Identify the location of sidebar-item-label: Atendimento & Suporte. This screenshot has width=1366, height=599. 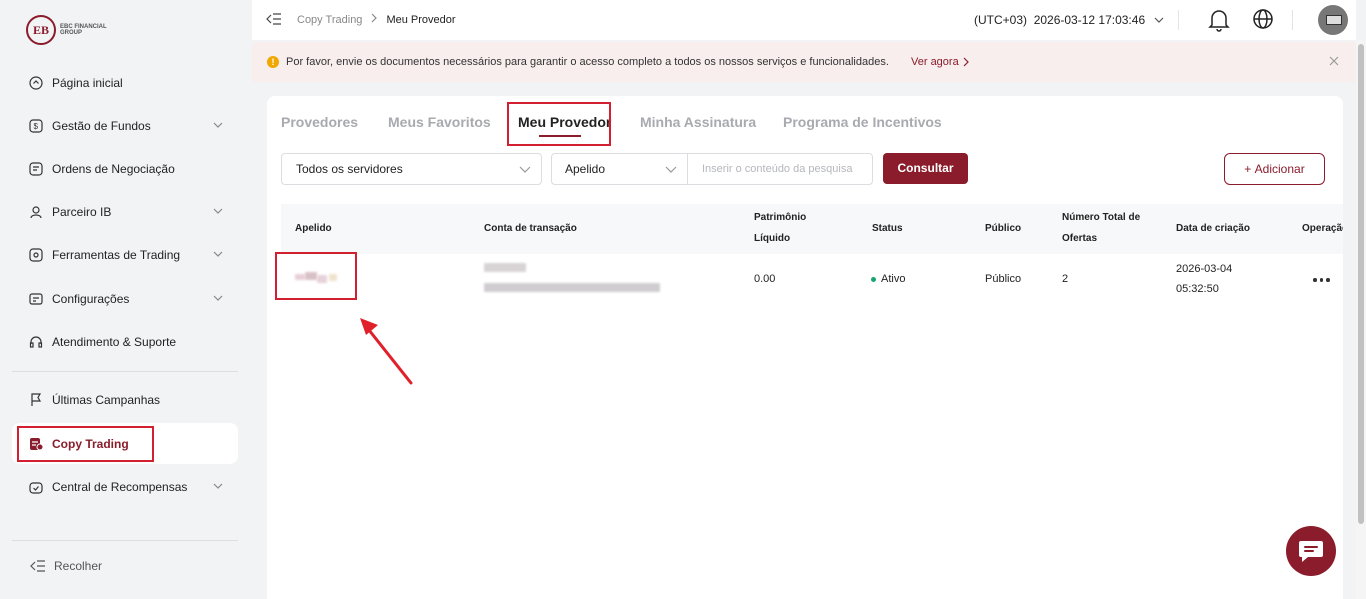
(114, 342).